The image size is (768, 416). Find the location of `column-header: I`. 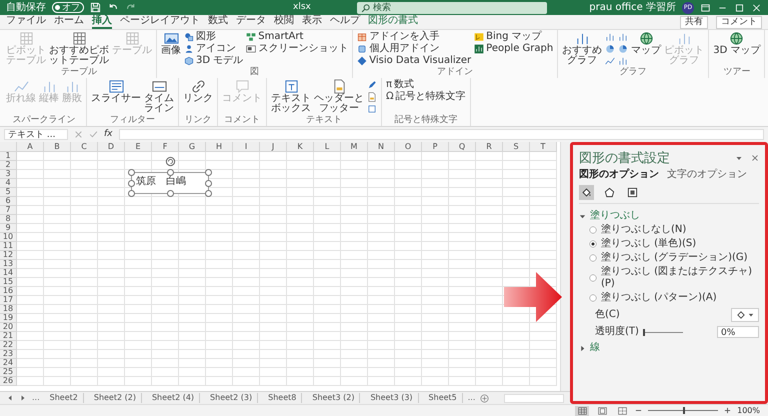

column-header: I is located at coordinates (246, 147).